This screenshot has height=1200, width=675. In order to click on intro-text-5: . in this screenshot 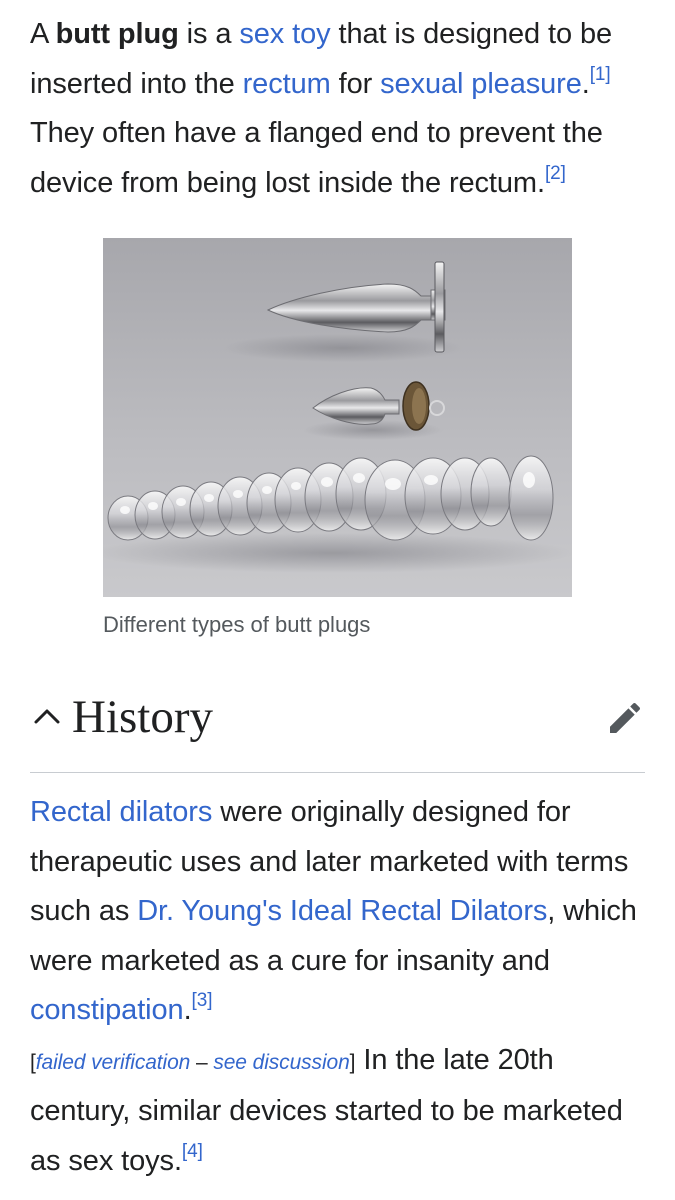, I will do `click(585, 83)`.